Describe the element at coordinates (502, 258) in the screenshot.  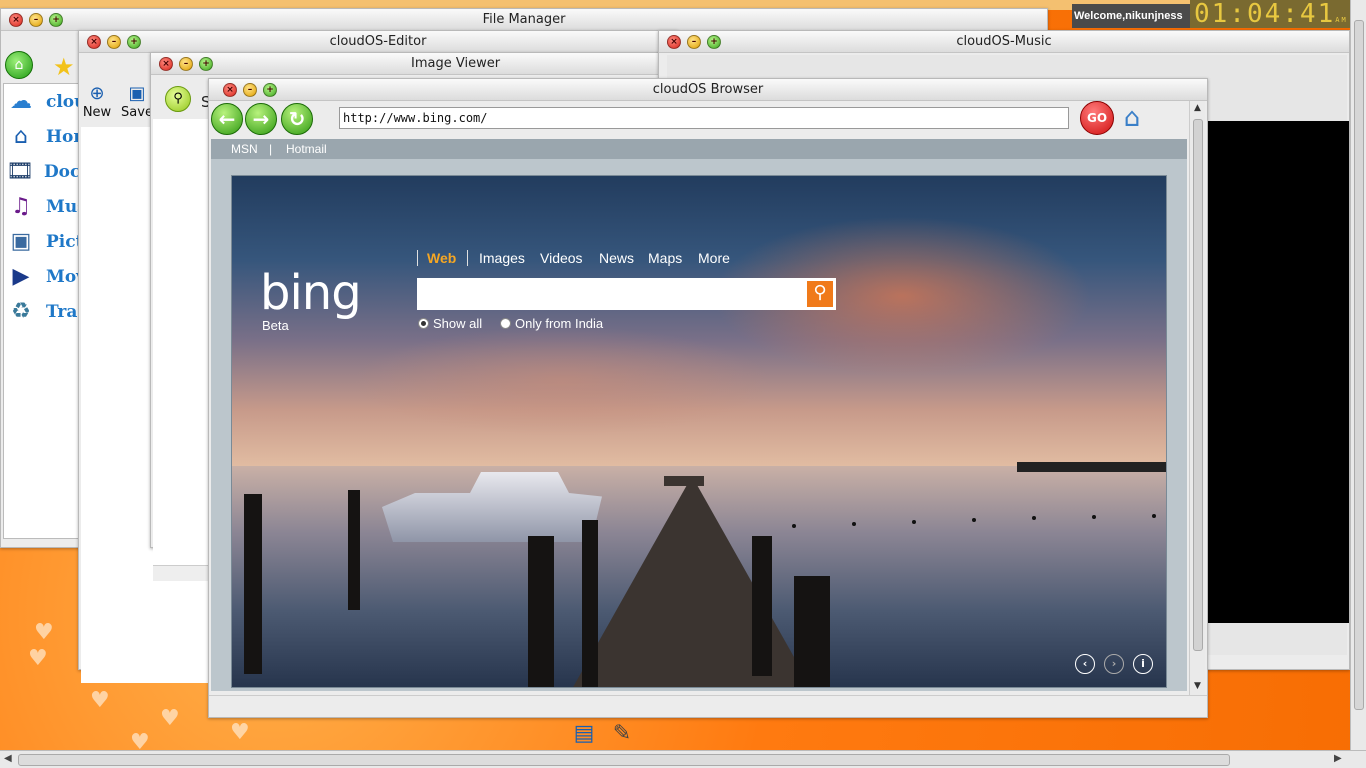
I see `nav-images: Images` at that location.